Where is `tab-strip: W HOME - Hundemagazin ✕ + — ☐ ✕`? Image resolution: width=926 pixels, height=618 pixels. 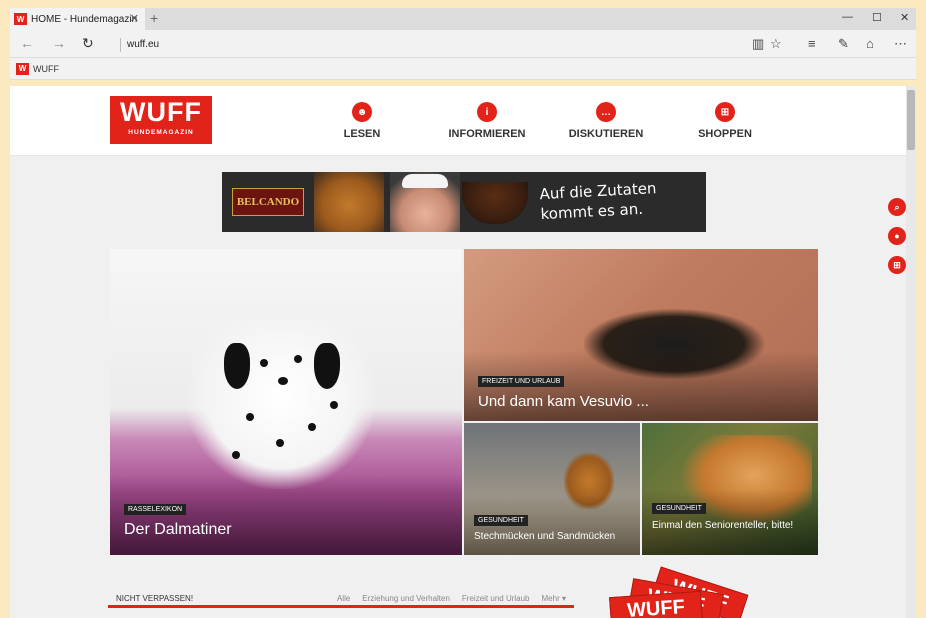
tab-strip: W HOME - Hundemagazin ✕ + — ☐ ✕ is located at coordinates (463, 19).